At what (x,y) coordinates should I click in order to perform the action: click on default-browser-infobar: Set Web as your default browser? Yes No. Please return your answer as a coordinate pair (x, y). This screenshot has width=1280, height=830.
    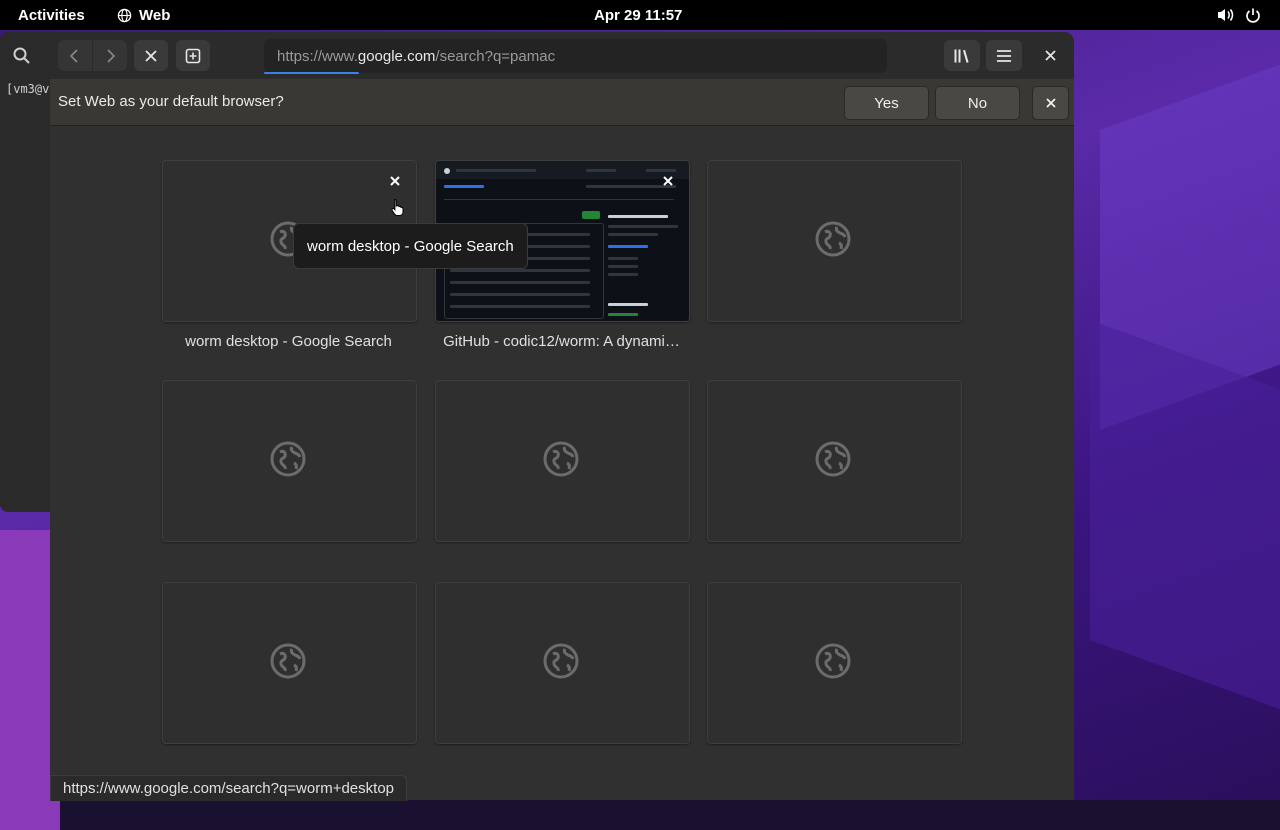
    Looking at the image, I should click on (562, 102).